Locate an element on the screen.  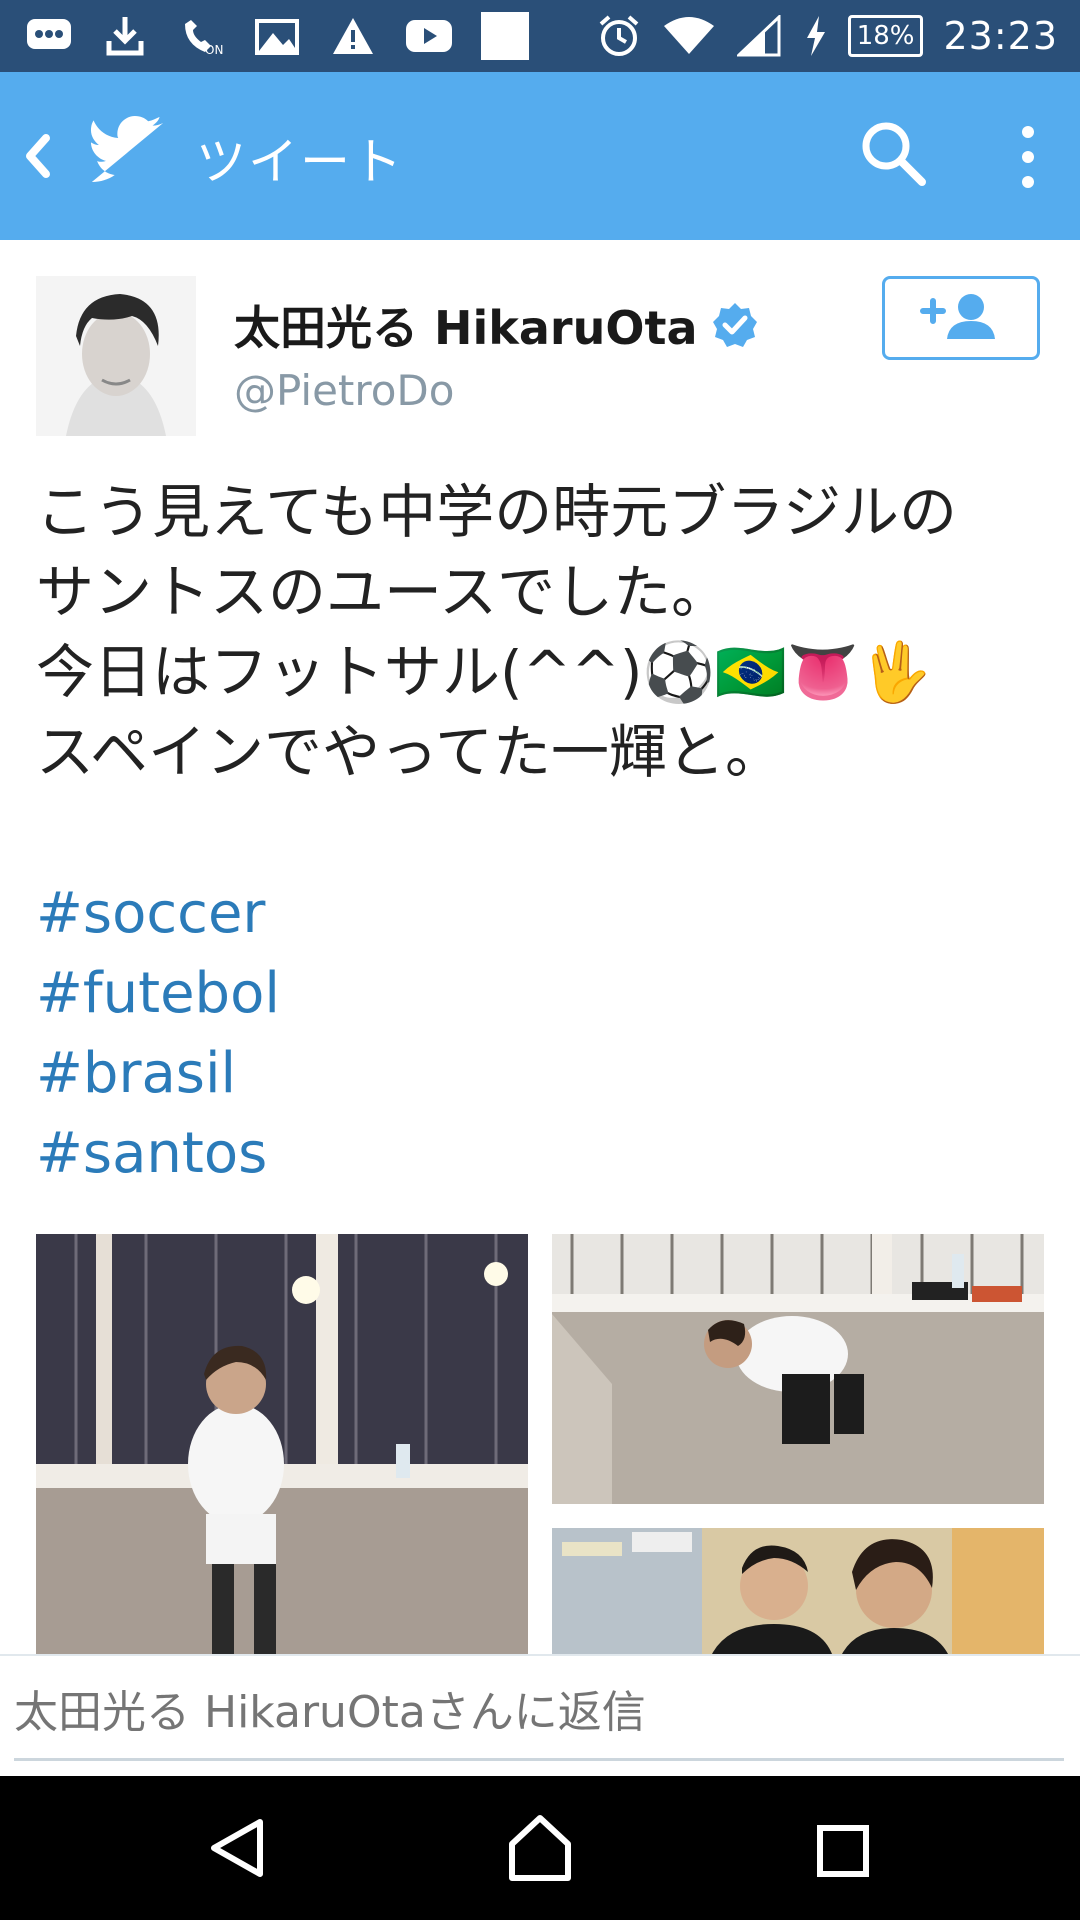
clock: 23:23 is located at coordinates (1000, 36).